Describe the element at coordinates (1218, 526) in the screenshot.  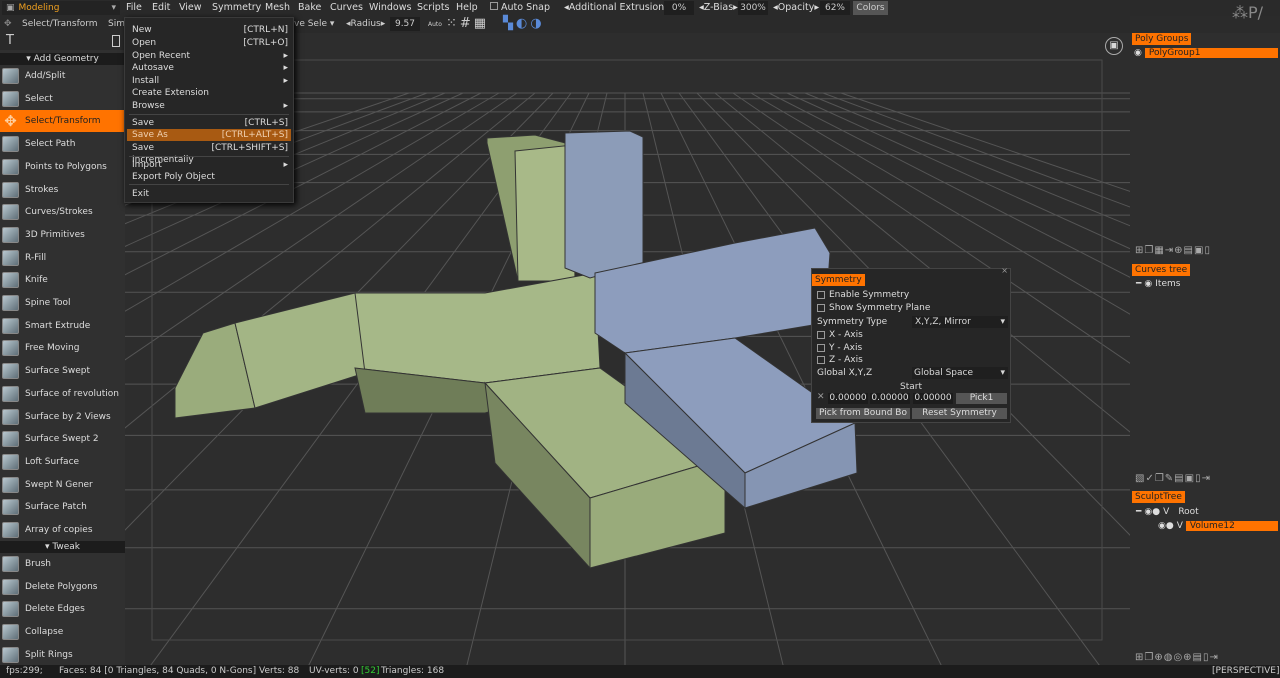
I see `volume-row: ◉● V Volume12` at that location.